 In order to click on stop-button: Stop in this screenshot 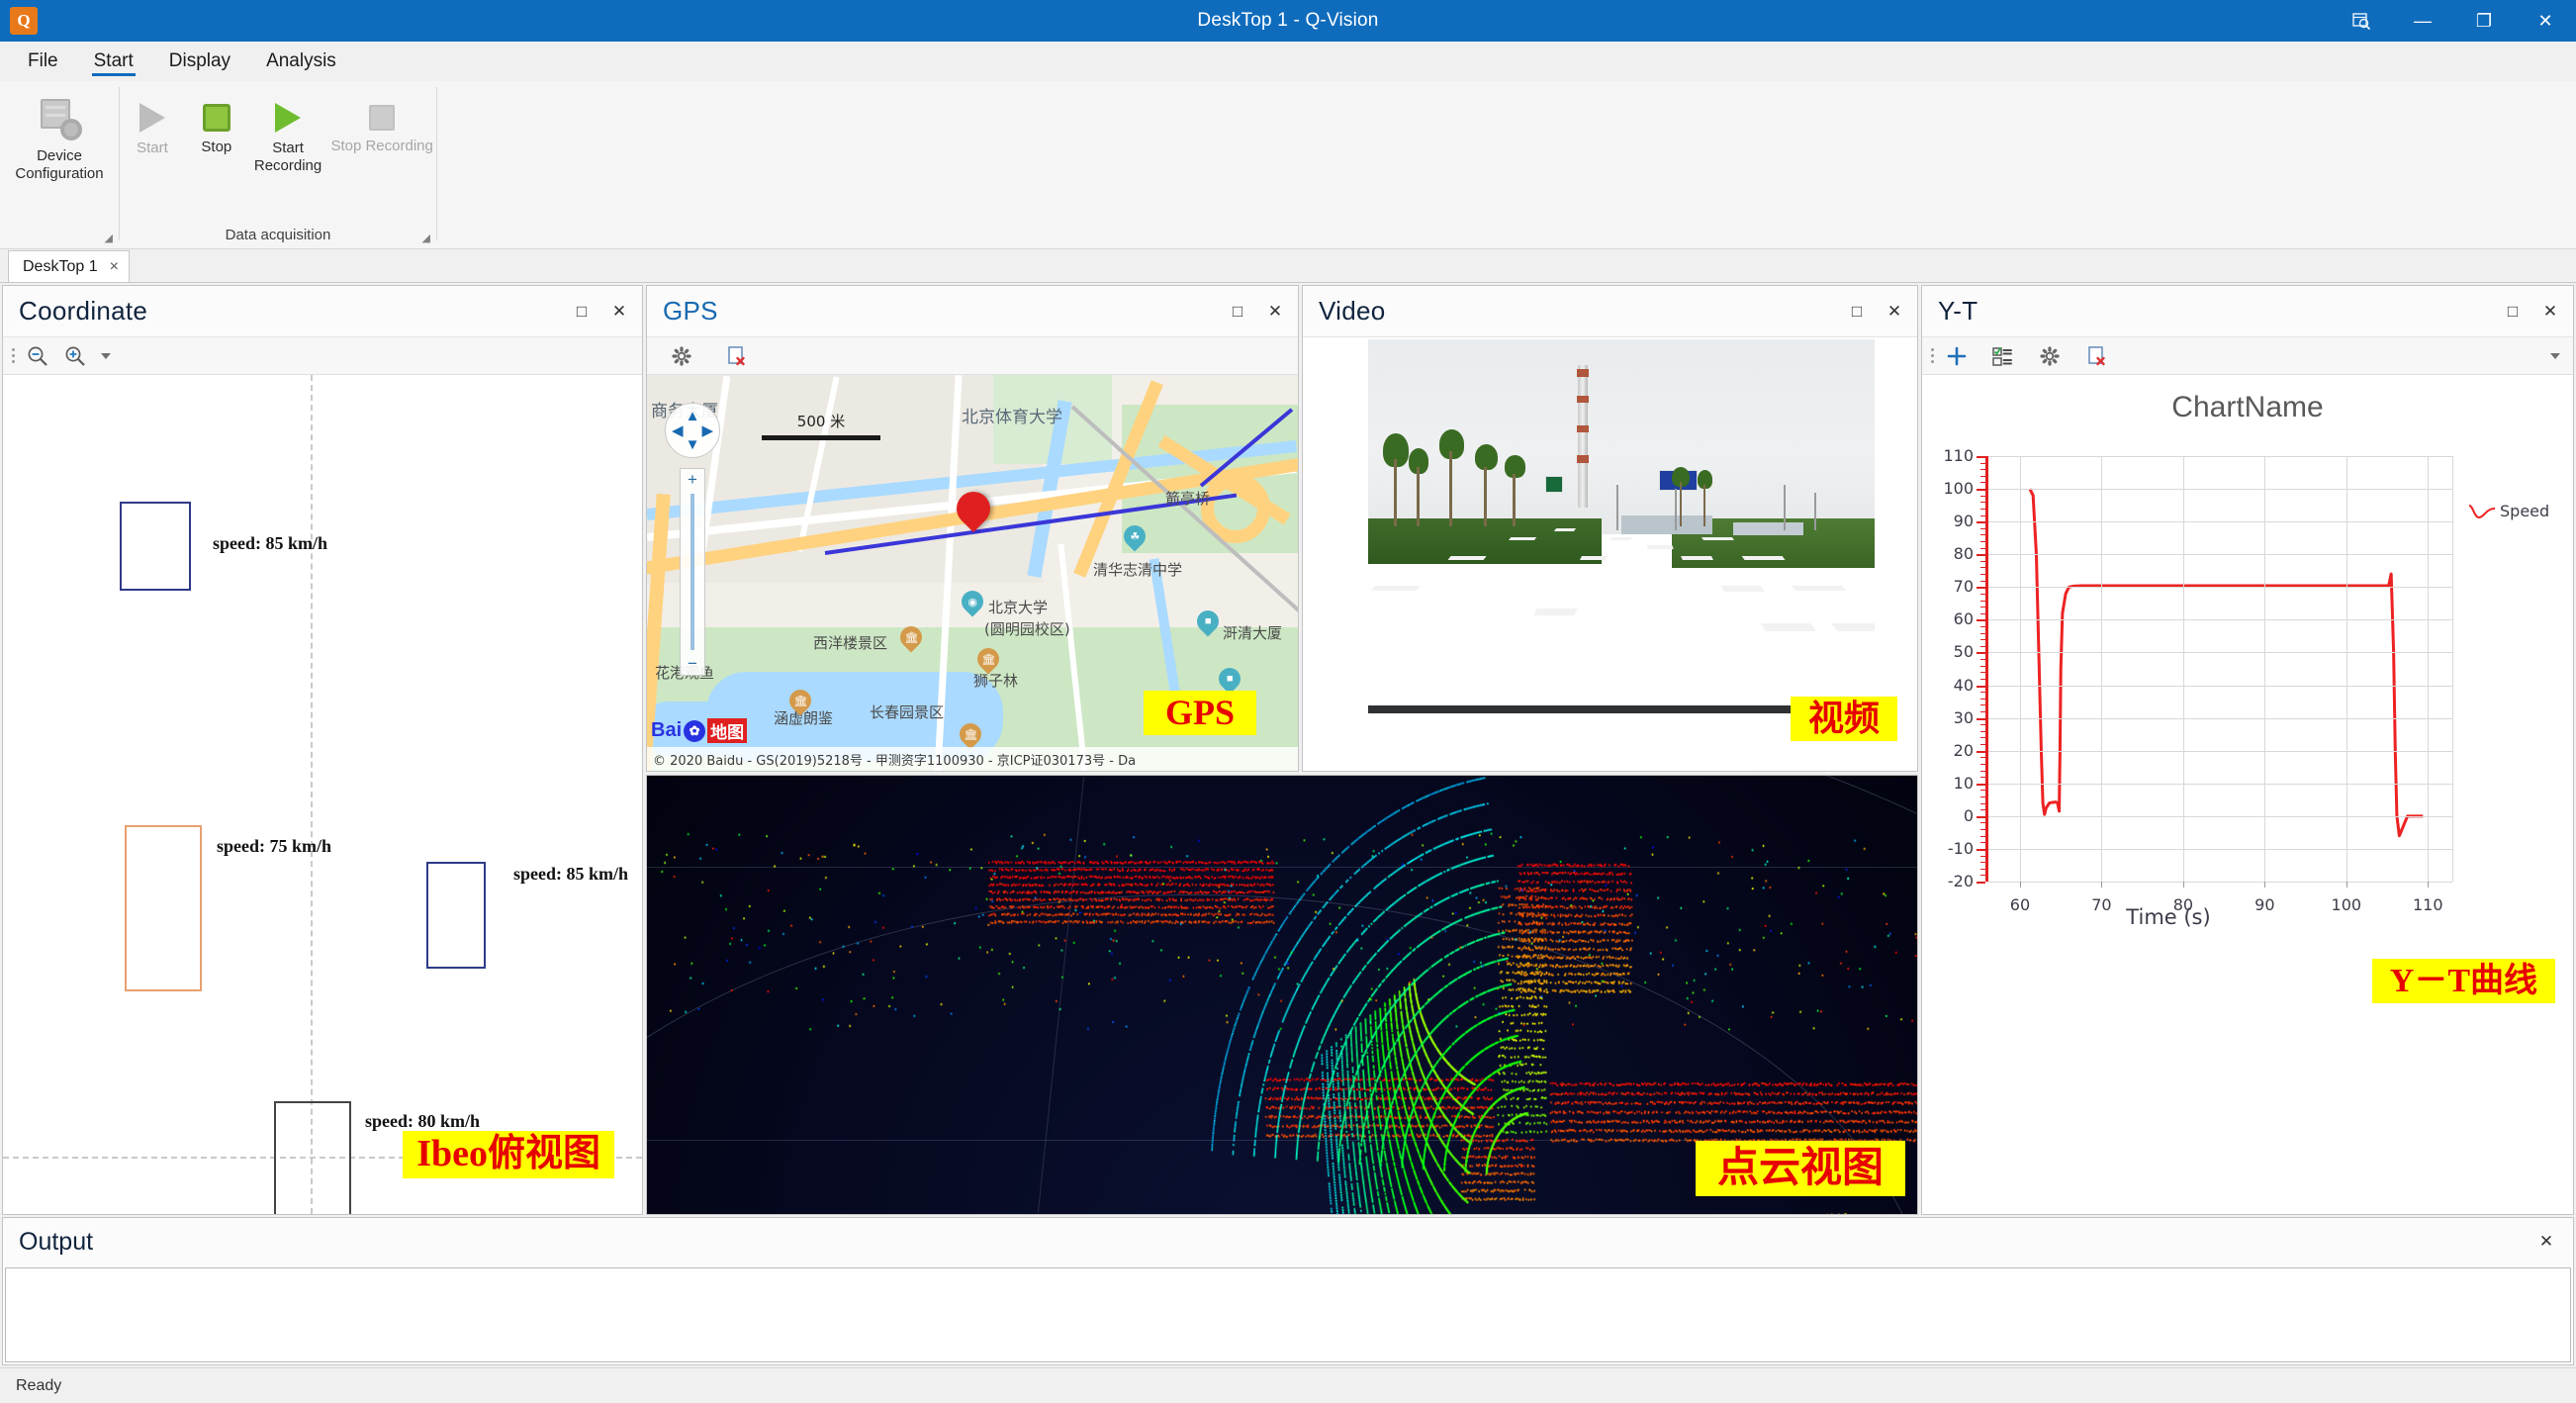, I will do `click(216, 123)`.